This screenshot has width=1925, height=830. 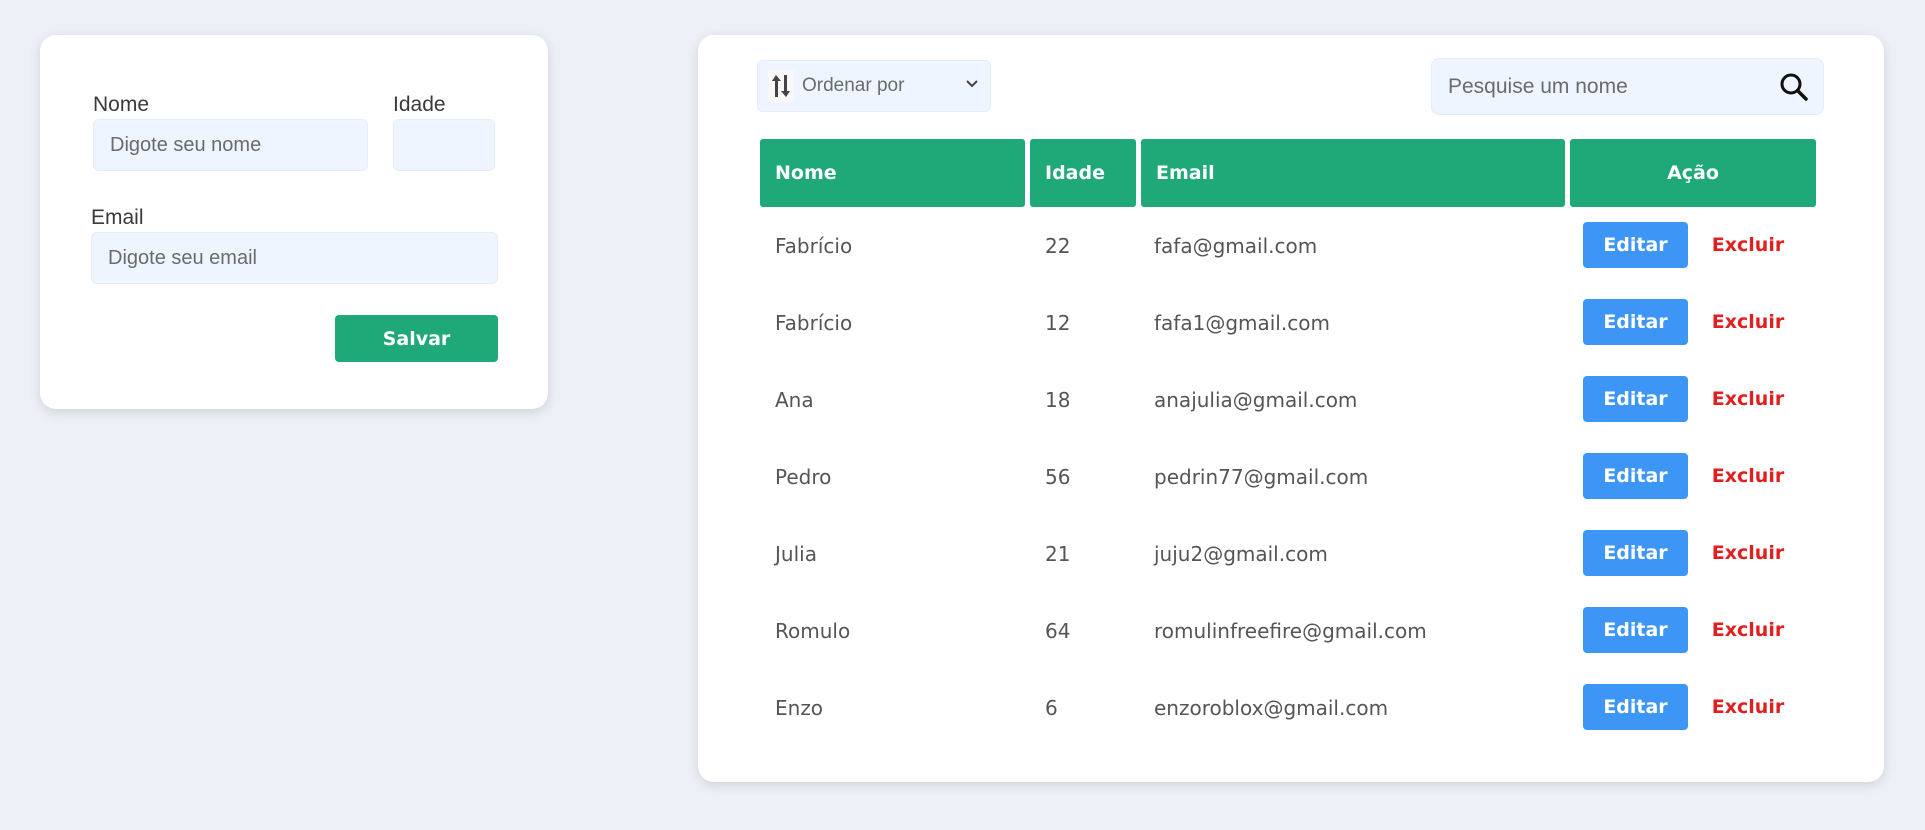 What do you see at coordinates (1602, 86) in the screenshot?
I see `search-input` at bounding box center [1602, 86].